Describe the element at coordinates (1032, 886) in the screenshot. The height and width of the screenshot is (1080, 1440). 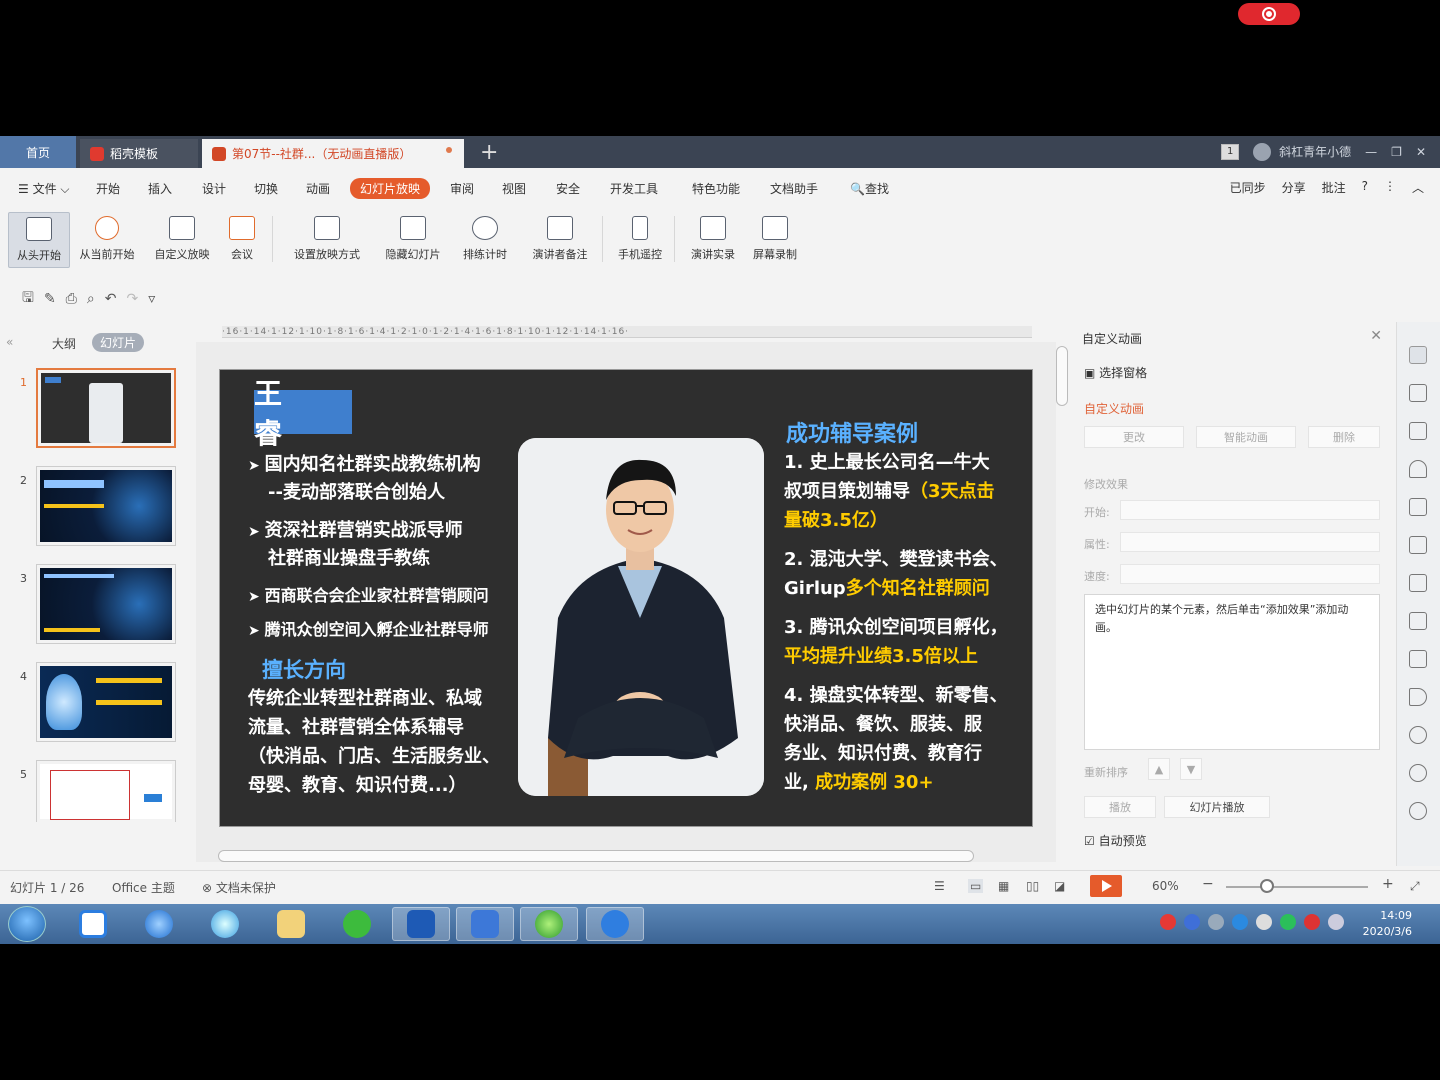
I see `reading-view-icon: ▯▯` at that location.